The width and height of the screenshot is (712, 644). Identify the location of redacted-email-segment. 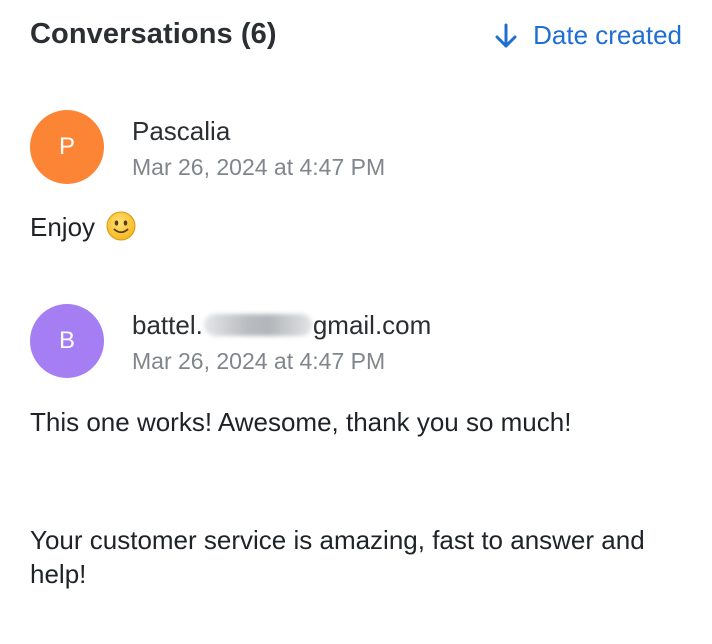
(257, 325).